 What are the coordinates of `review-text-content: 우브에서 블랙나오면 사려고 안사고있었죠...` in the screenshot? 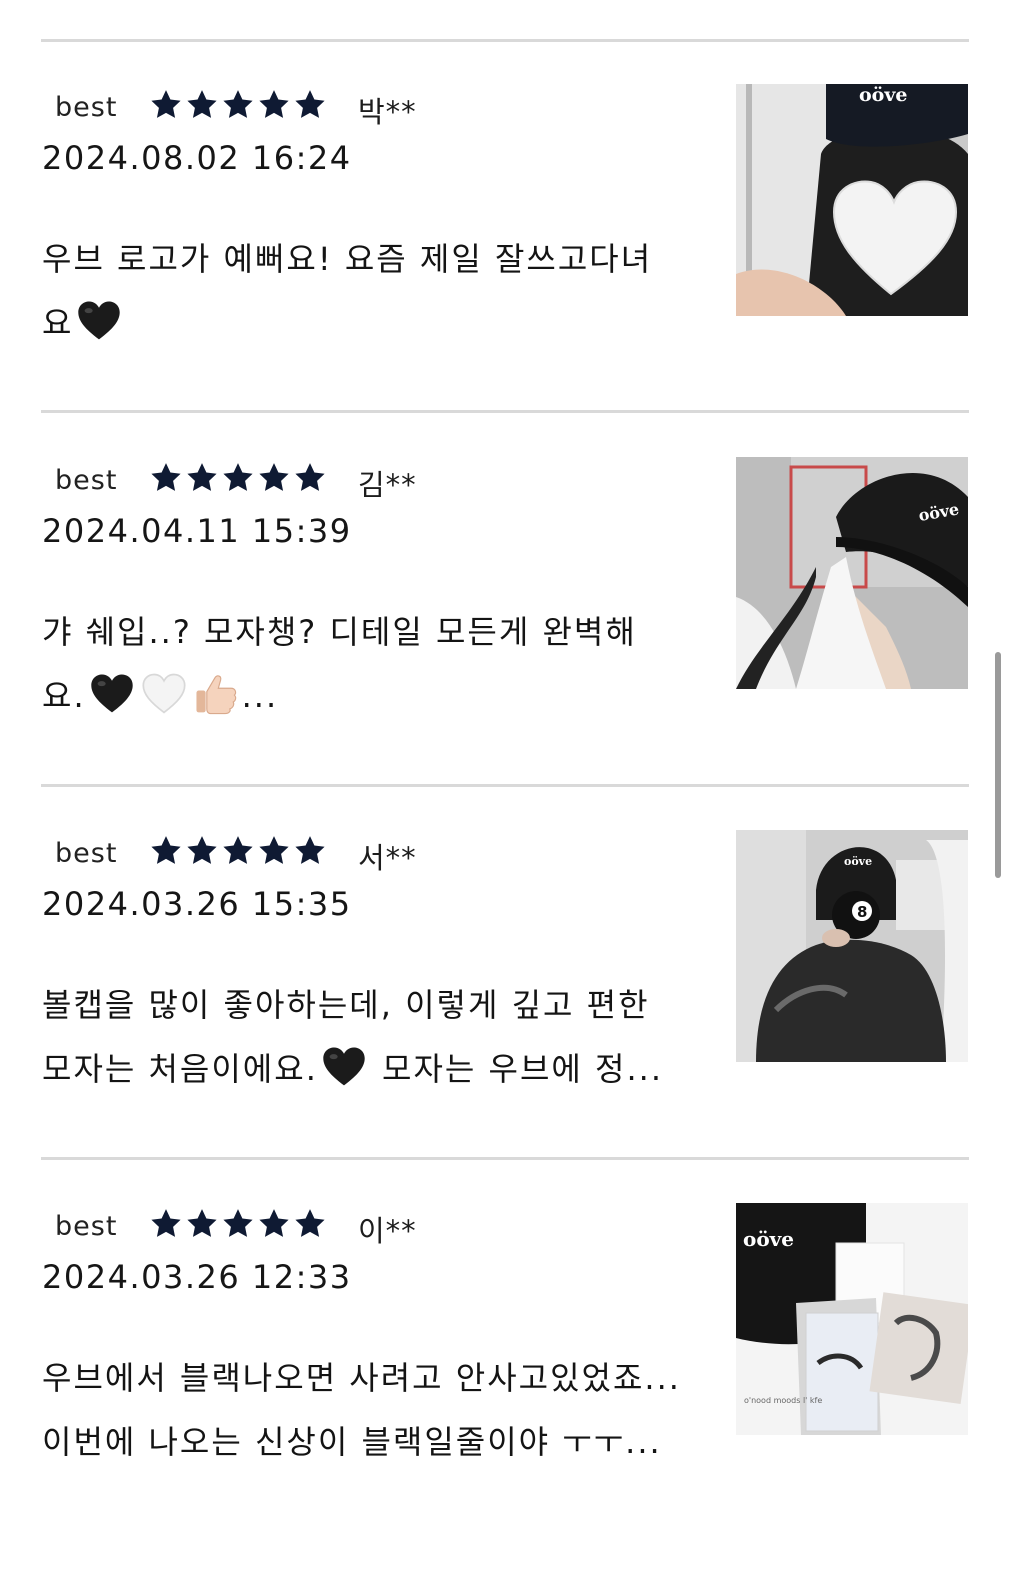 It's located at (361, 1378).